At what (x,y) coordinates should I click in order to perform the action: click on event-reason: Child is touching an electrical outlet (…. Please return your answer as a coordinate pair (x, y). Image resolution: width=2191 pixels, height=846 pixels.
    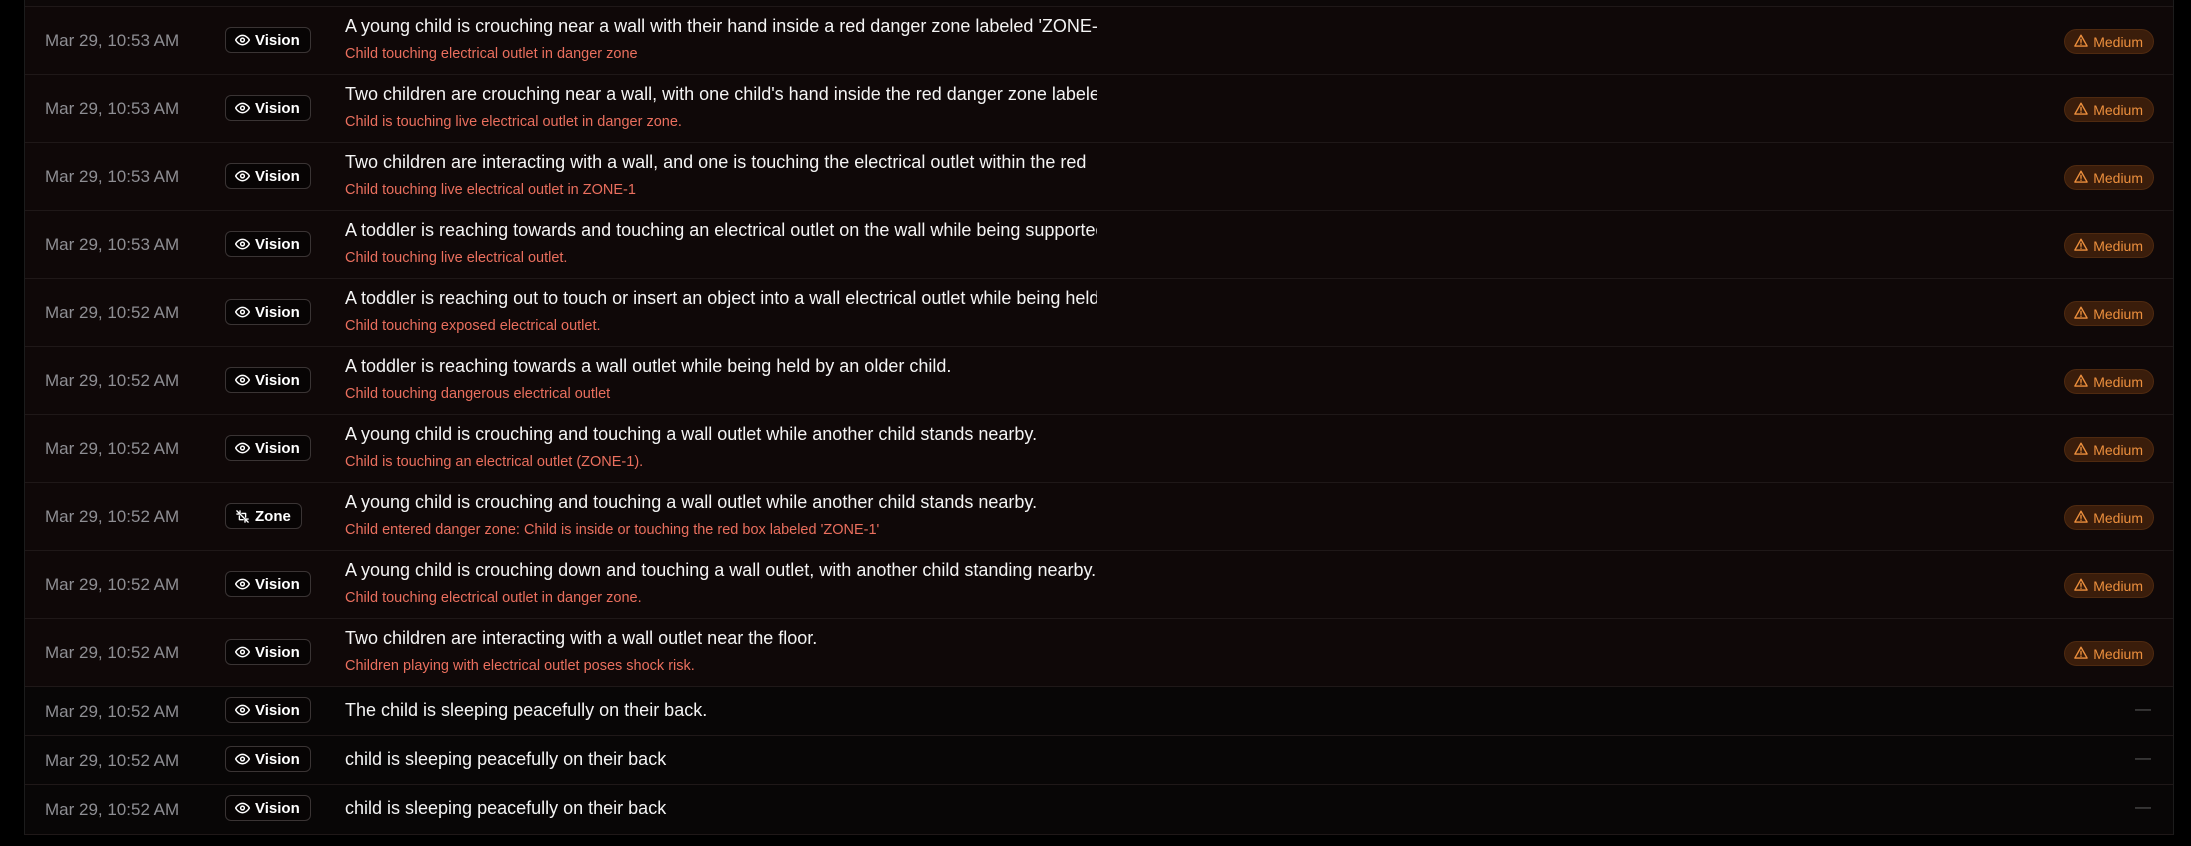
    Looking at the image, I should click on (494, 462).